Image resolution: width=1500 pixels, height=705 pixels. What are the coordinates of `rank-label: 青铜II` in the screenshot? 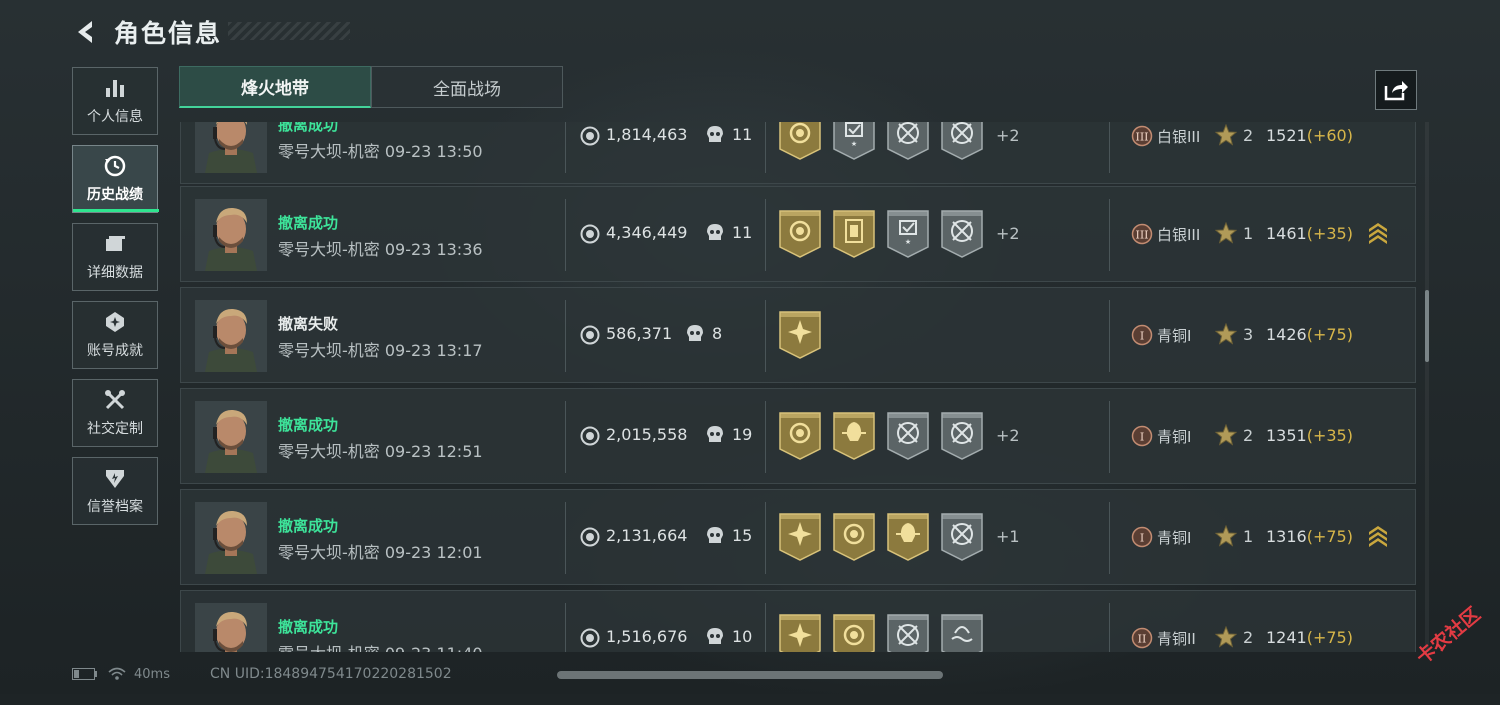 It's located at (1176, 639).